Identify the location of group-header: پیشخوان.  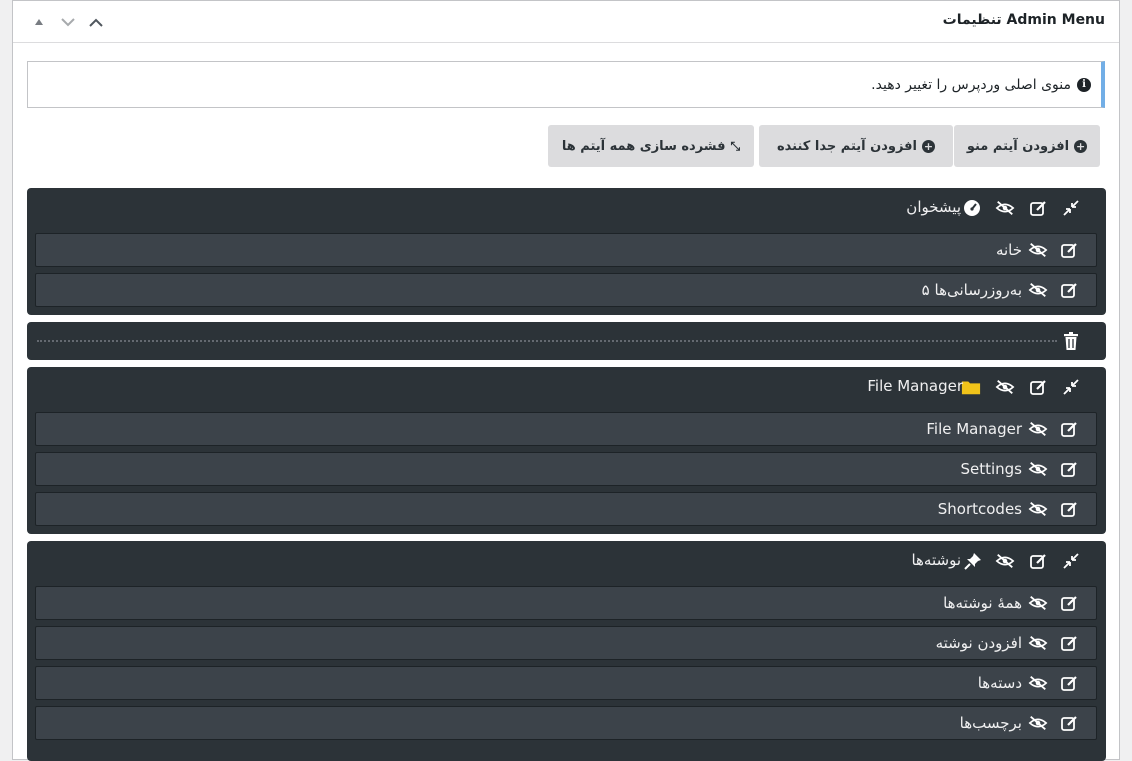
(566, 208).